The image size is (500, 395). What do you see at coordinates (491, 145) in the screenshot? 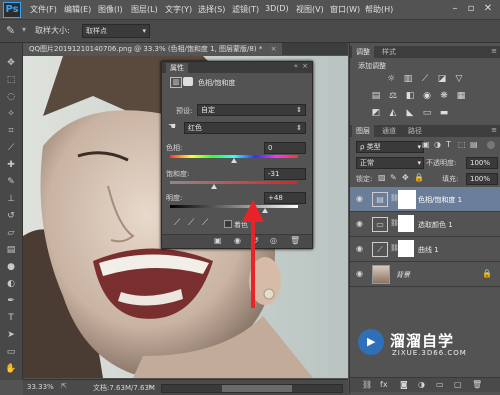
I see `filter-toggle` at bounding box center [491, 145].